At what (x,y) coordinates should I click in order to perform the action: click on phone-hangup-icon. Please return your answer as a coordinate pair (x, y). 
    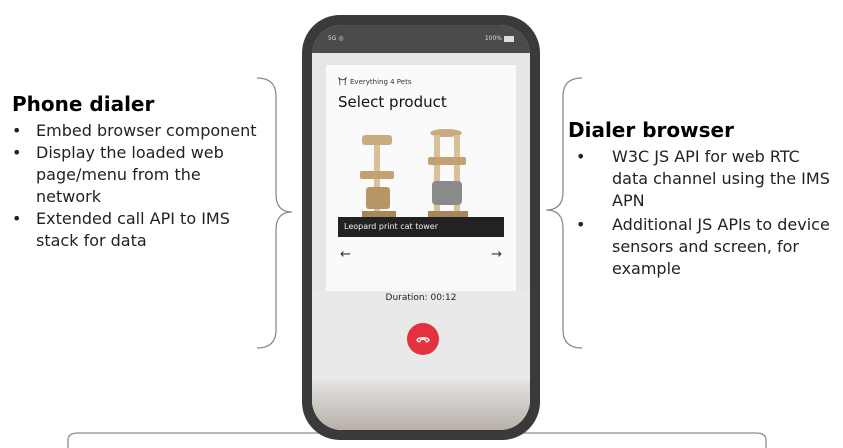
    Looking at the image, I should click on (423, 340).